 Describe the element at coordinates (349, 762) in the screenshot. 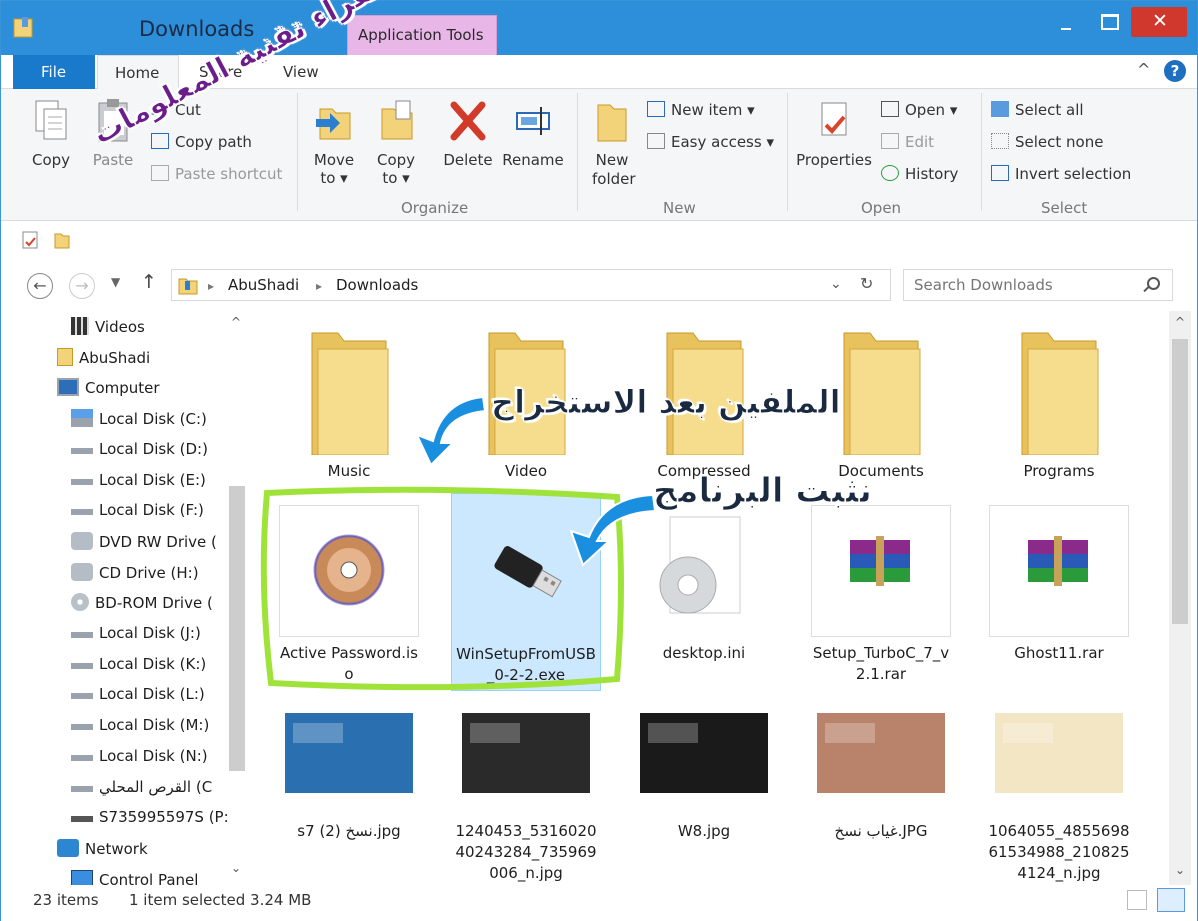

I see `file-item: s7 نسخ (2).jpg` at that location.